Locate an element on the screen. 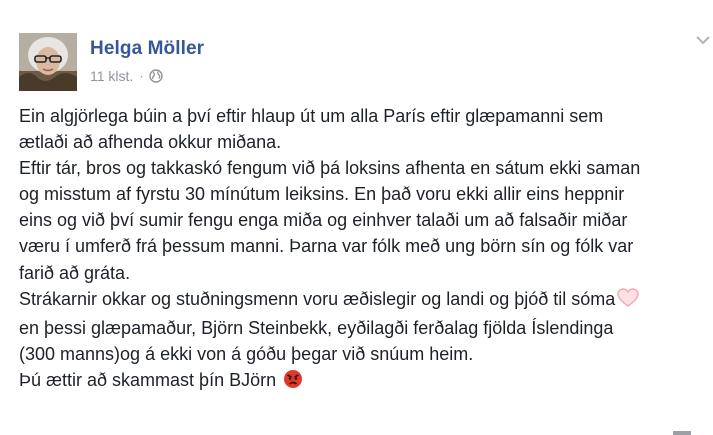 This screenshot has width=713, height=435. avatar is located at coordinates (48, 62).